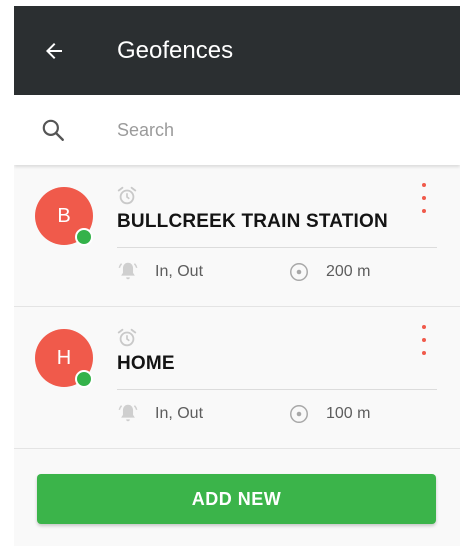  Describe the element at coordinates (267, 130) in the screenshot. I see `search-input` at that location.